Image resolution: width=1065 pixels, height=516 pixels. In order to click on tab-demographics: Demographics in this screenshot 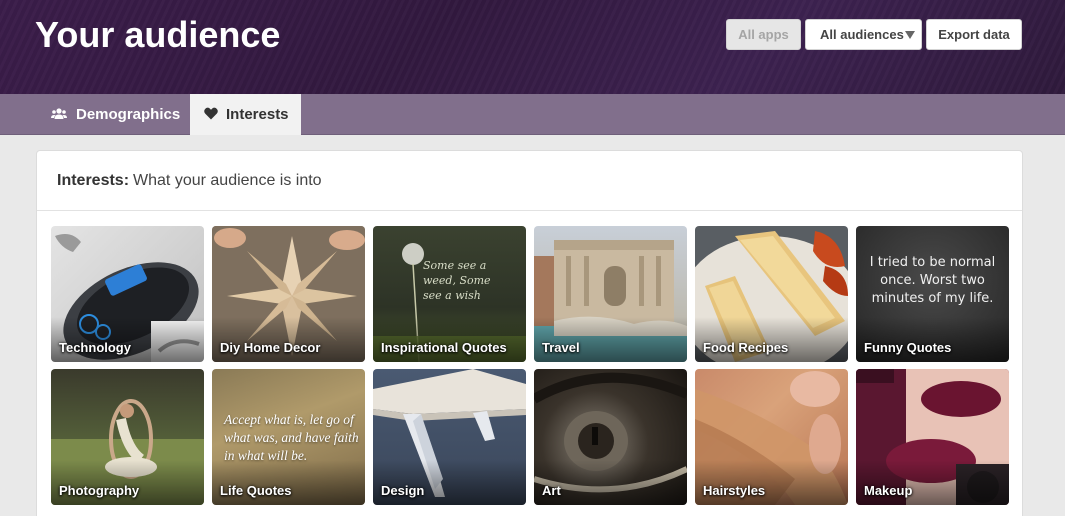, I will do `click(95, 114)`.